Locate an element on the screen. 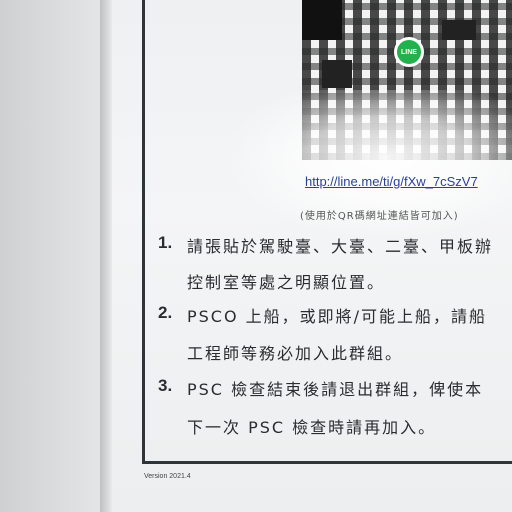  item-3-line-2: 下一次 PSC 檢查時請再加入。 is located at coordinates (312, 427).